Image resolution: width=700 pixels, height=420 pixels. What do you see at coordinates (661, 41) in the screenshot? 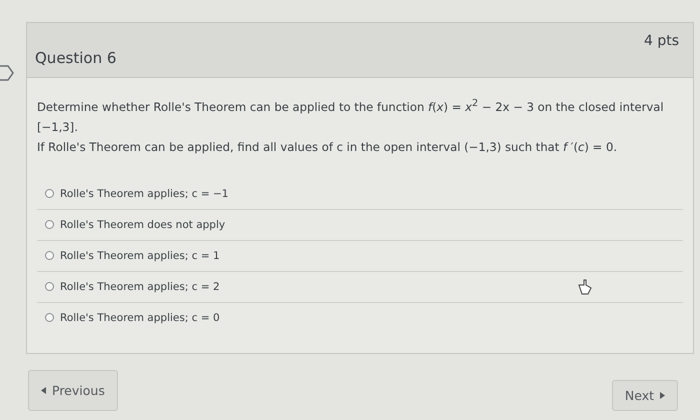
I see `points-label: 4 pts` at bounding box center [661, 41].